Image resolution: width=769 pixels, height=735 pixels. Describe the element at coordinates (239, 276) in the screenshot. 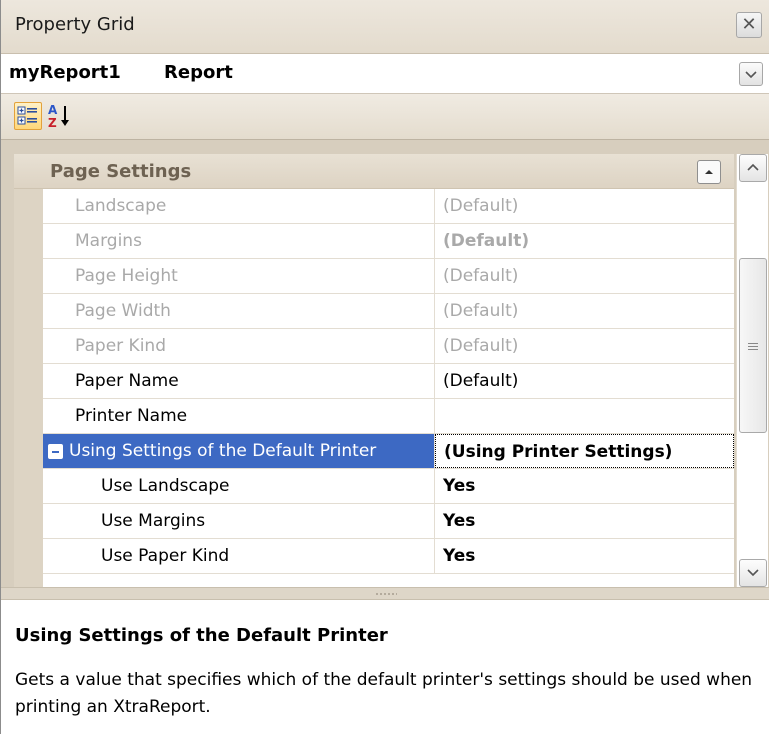

I see `property-name: Page Height` at that location.